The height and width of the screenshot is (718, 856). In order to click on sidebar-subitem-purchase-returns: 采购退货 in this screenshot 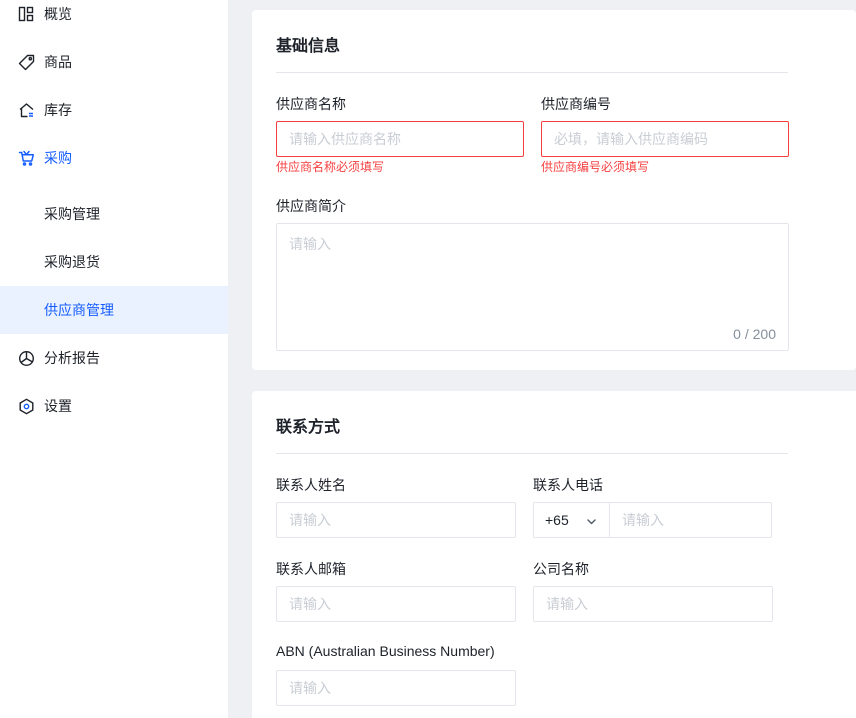, I will do `click(114, 262)`.